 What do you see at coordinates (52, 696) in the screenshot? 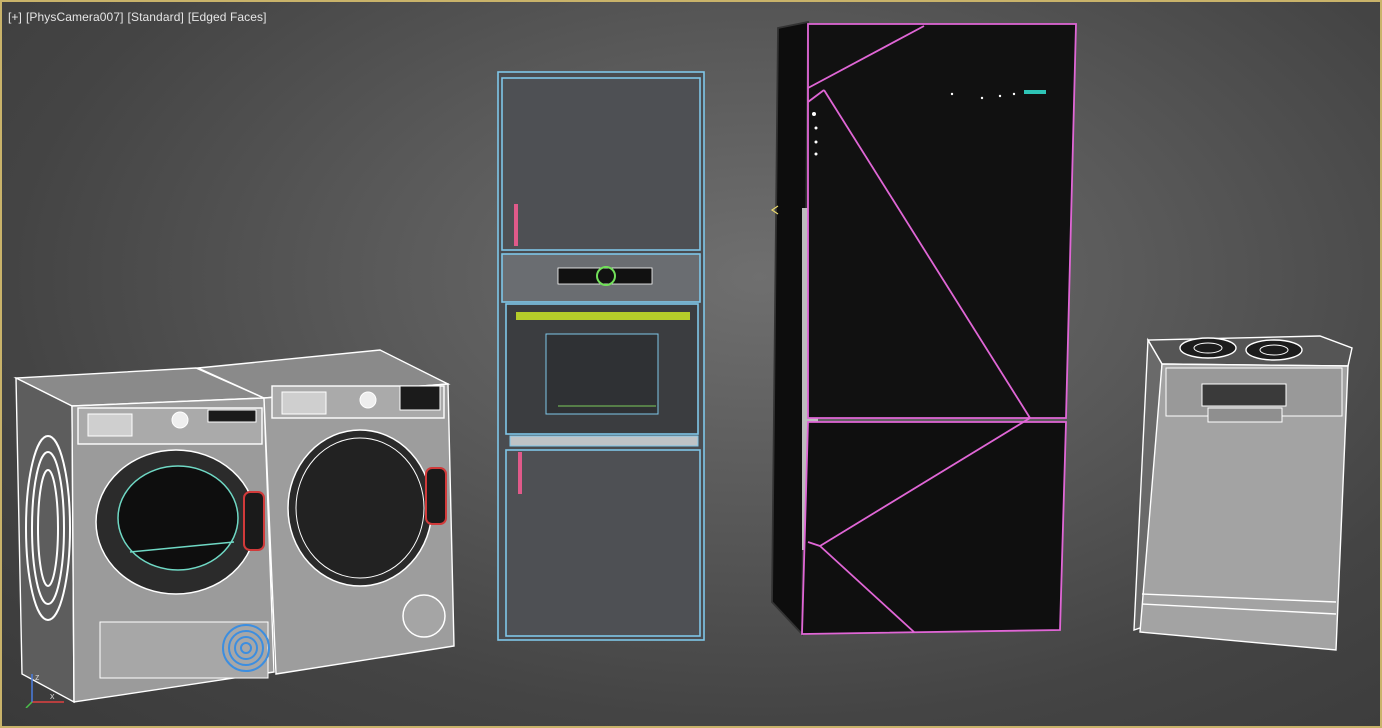
I see `x-axis-label: x` at bounding box center [52, 696].